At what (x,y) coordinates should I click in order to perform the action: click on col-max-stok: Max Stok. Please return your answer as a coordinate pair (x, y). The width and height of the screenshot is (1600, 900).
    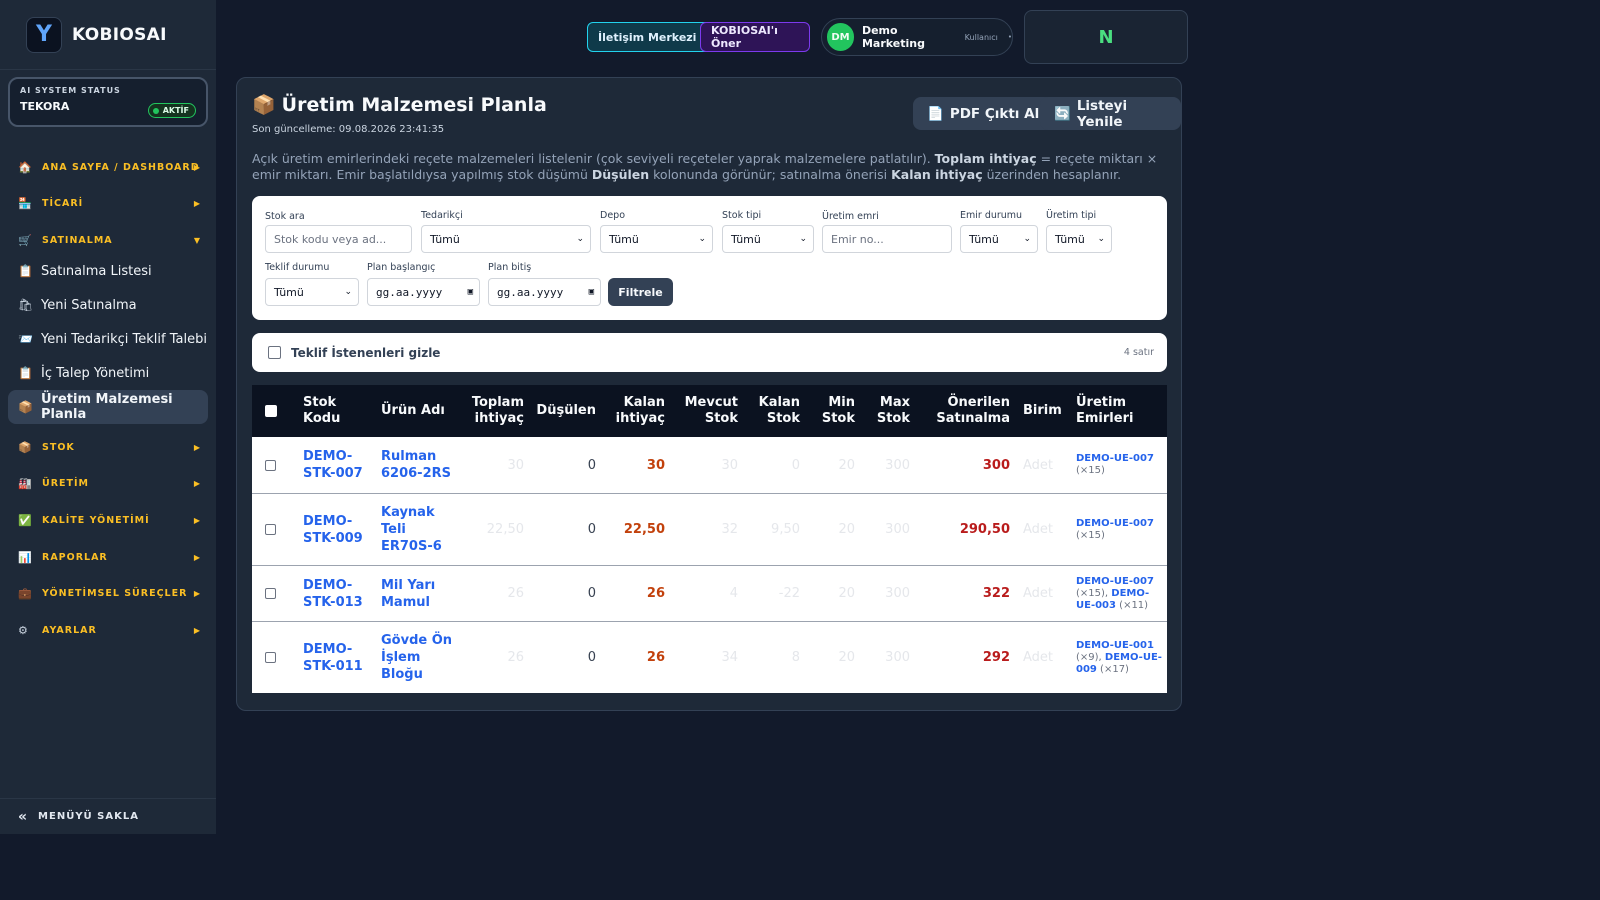
    Looking at the image, I should click on (882, 411).